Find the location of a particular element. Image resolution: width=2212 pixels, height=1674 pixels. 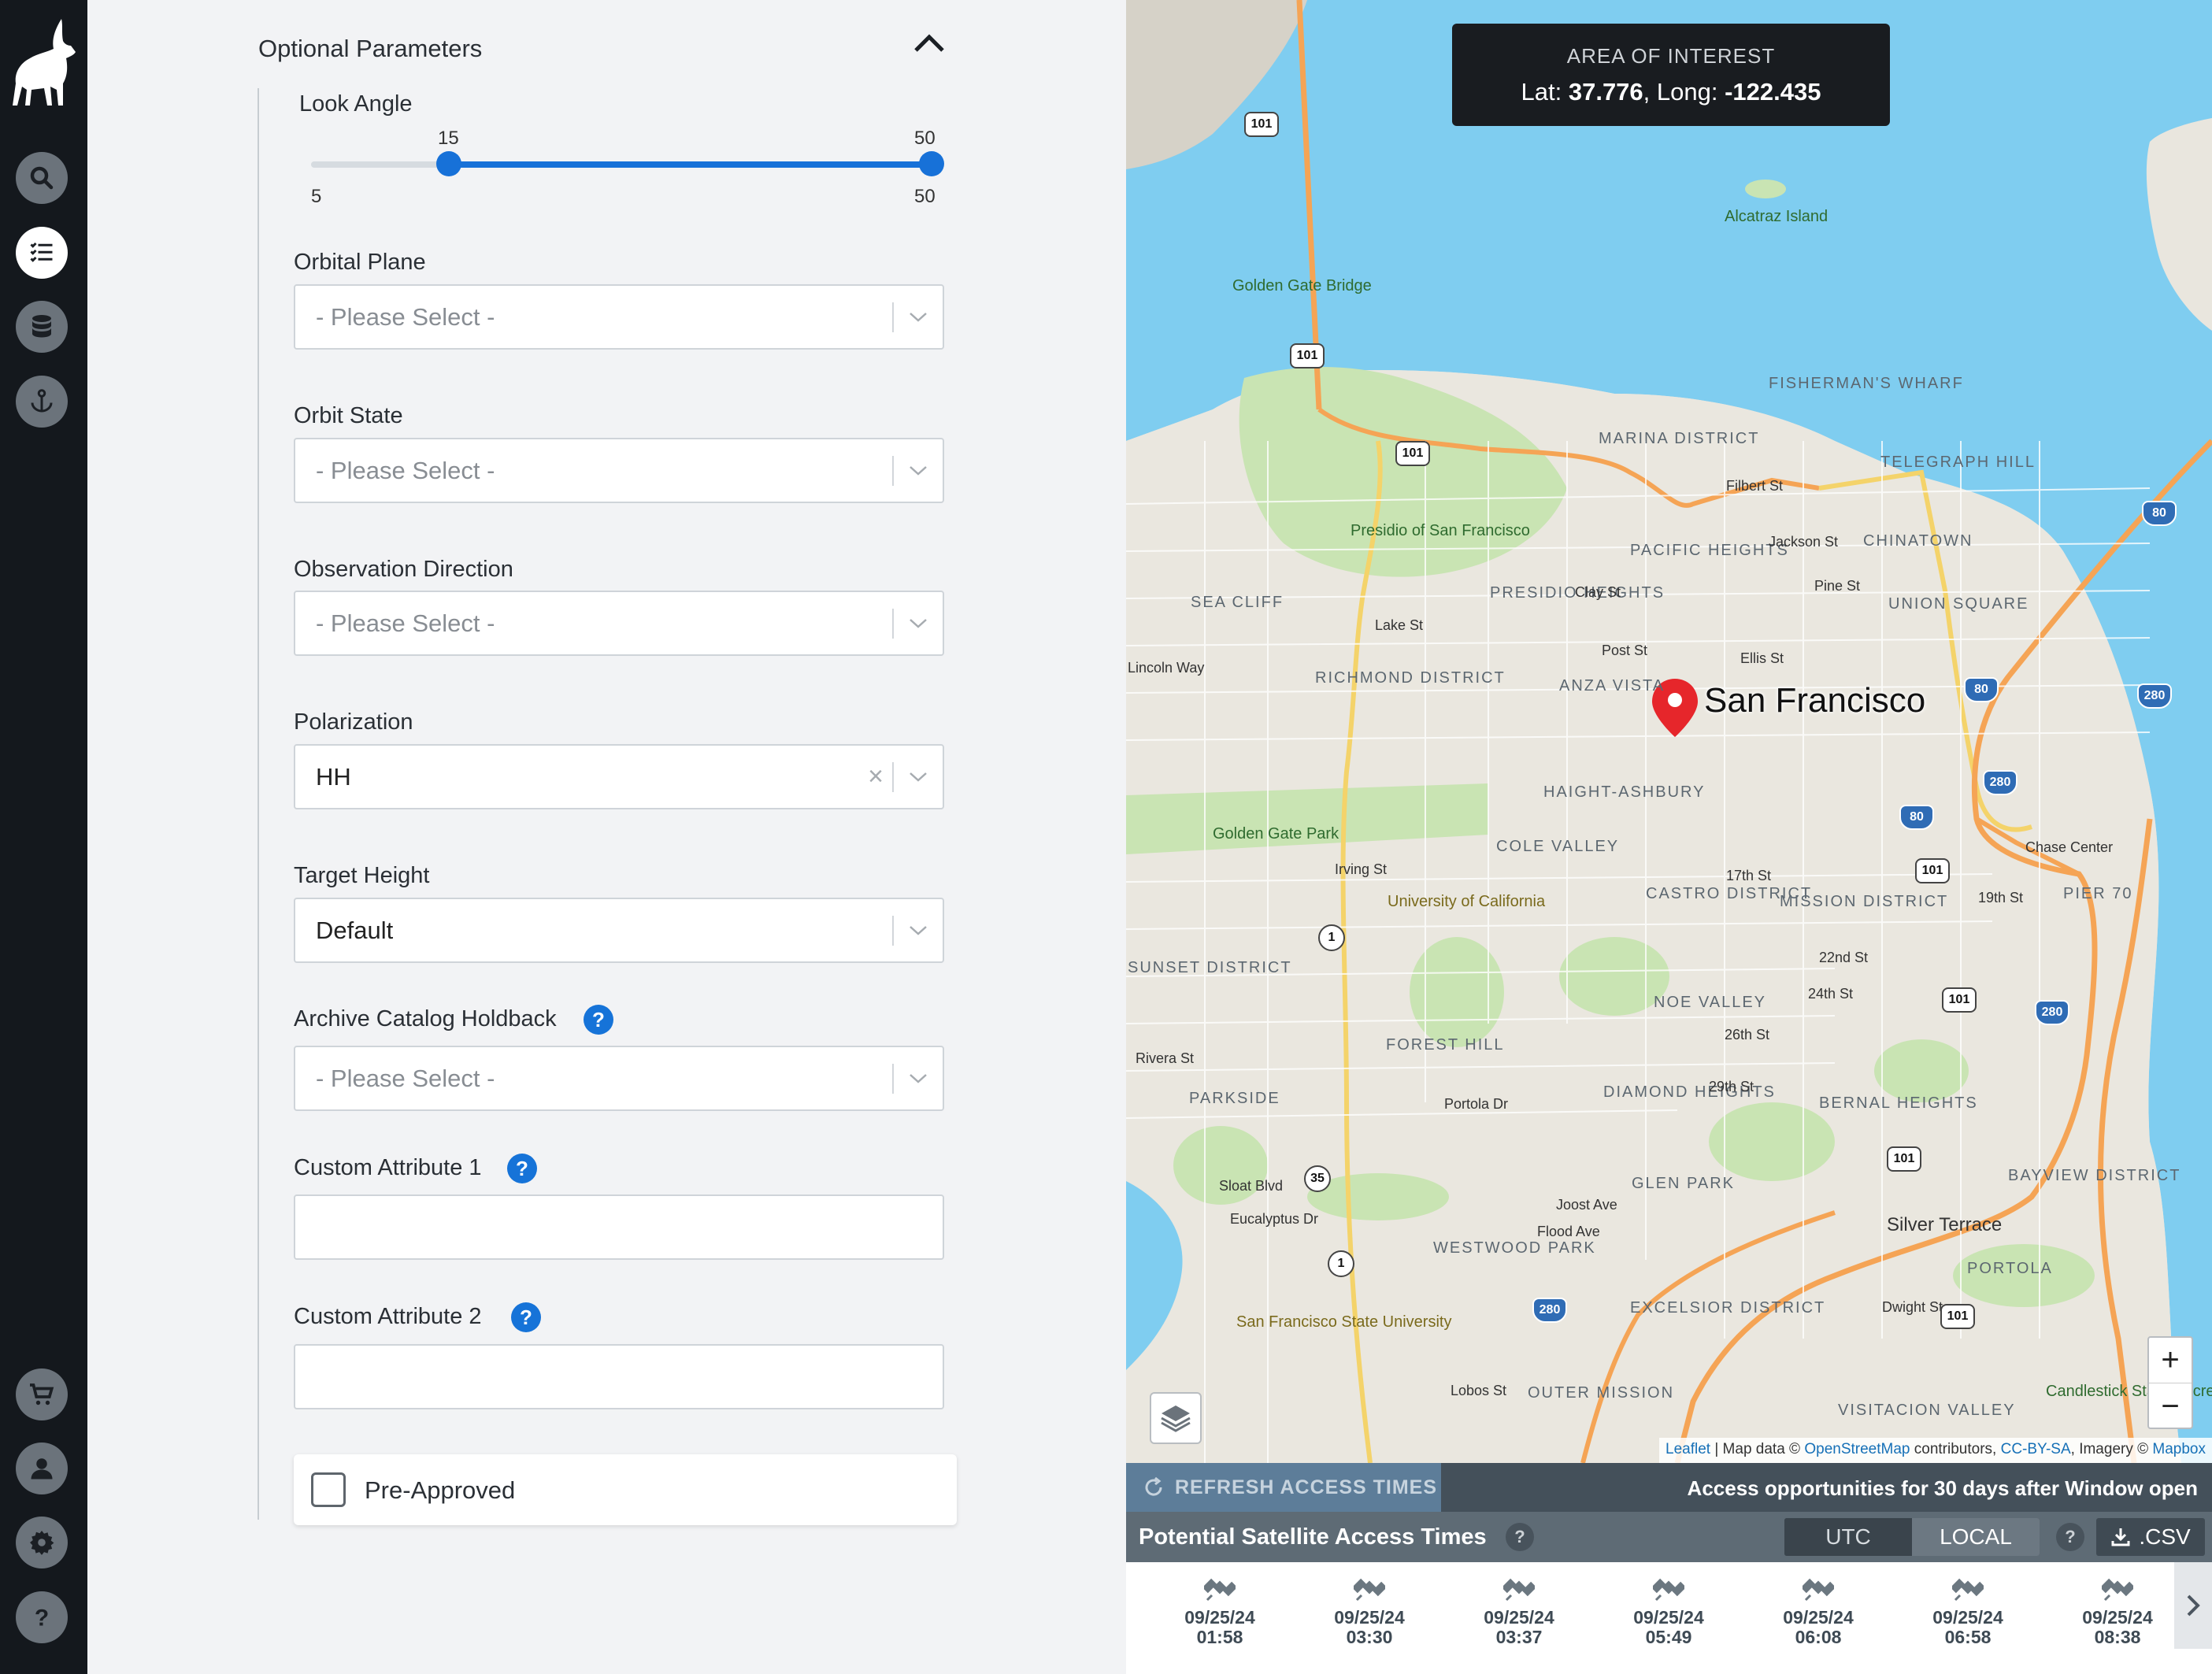

map-street-label: Portola Dr is located at coordinates (1476, 1104).